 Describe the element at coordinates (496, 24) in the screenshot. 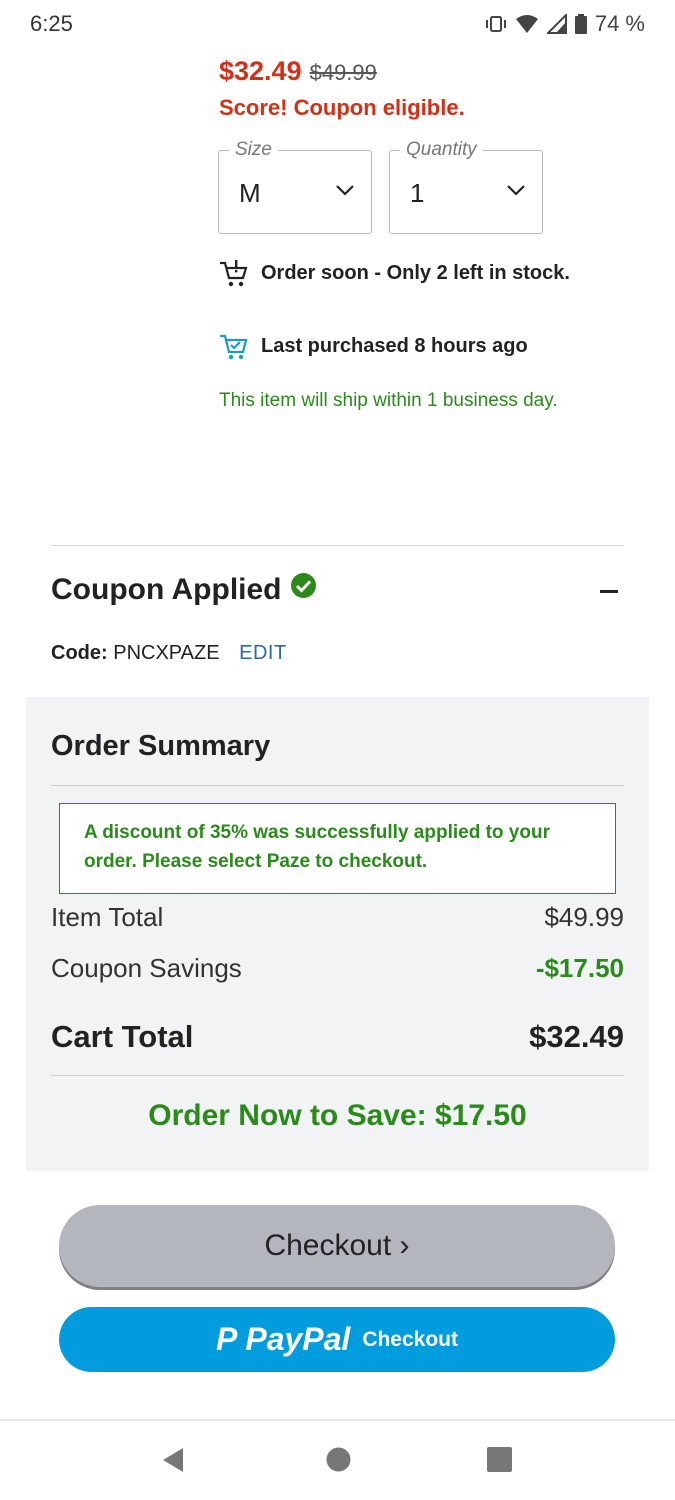

I see `vibrate-icon` at that location.